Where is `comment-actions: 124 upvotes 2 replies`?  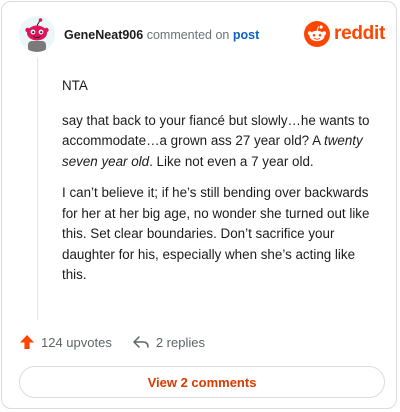 comment-actions: 124 upvotes 2 replies is located at coordinates (112, 342).